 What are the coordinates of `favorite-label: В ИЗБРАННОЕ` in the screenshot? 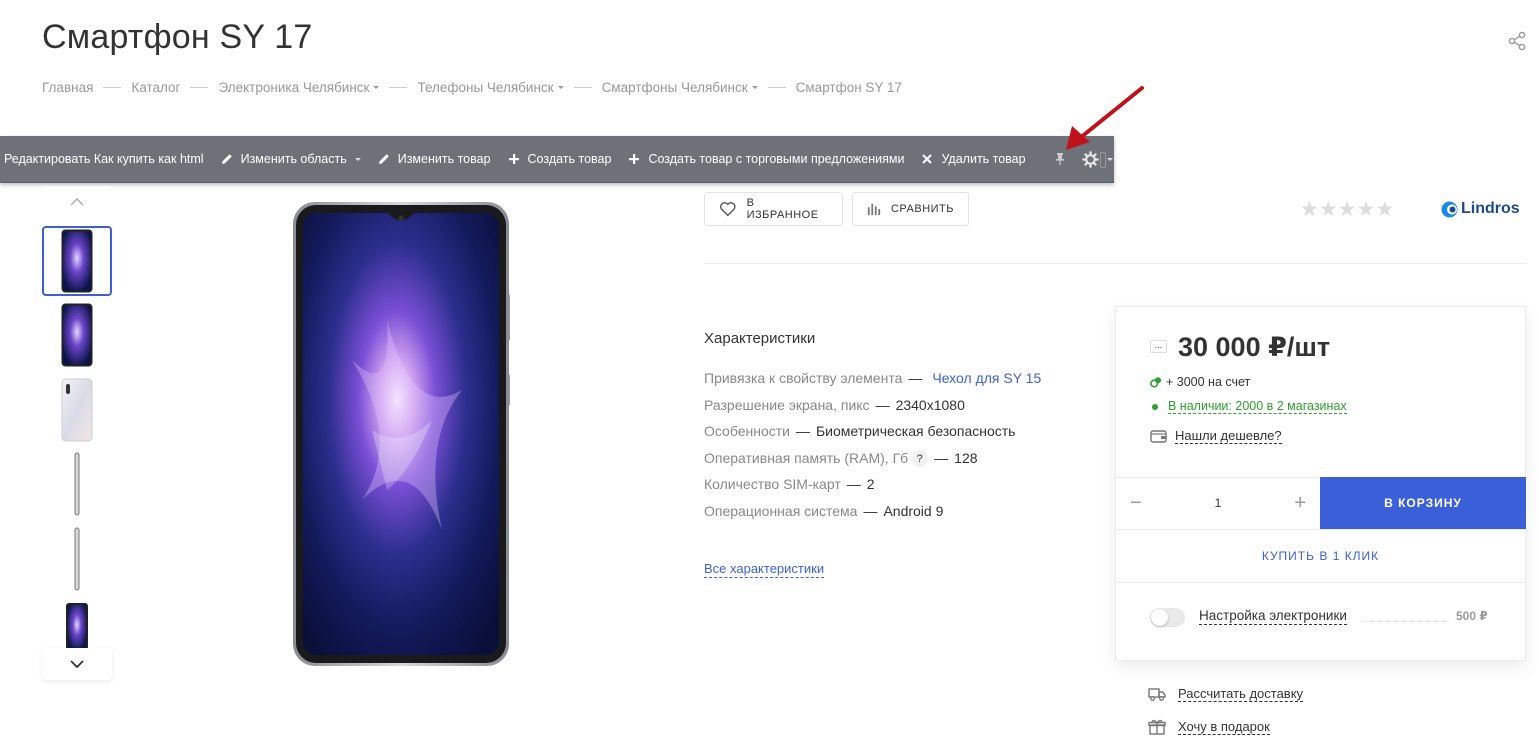 It's located at (782, 209).